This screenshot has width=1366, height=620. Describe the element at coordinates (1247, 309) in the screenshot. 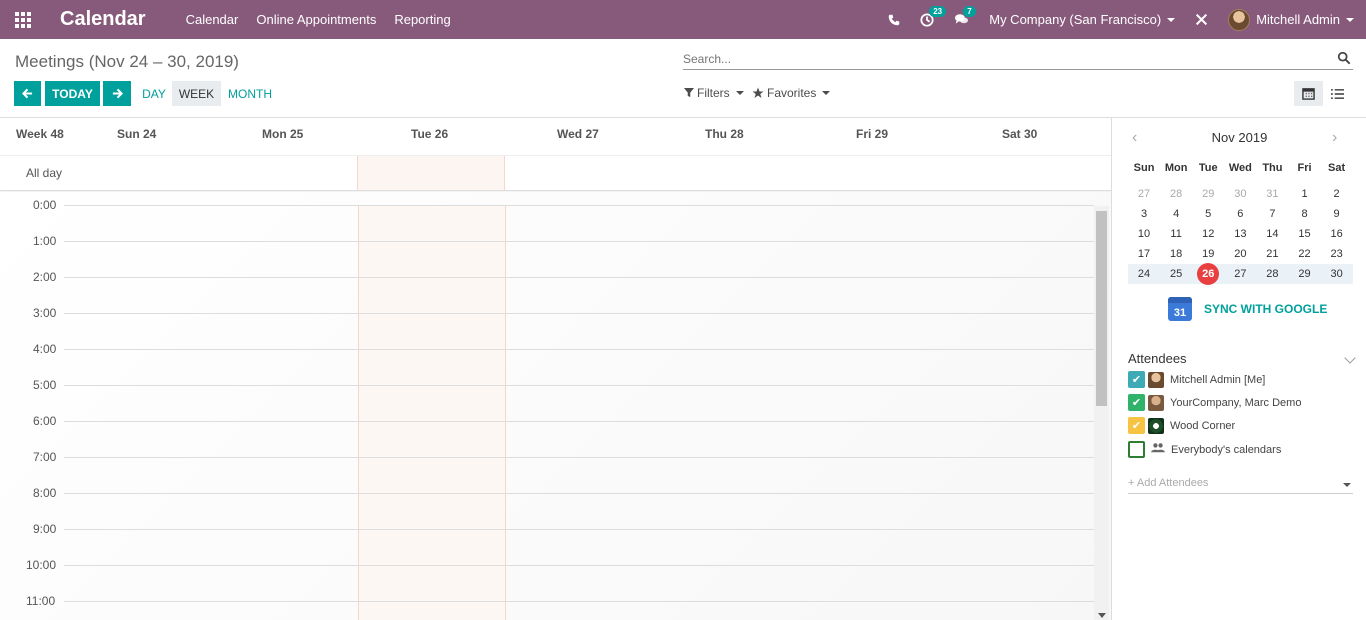

I see `sync-google-button: 31 SYNC WITH GOOGLE` at that location.